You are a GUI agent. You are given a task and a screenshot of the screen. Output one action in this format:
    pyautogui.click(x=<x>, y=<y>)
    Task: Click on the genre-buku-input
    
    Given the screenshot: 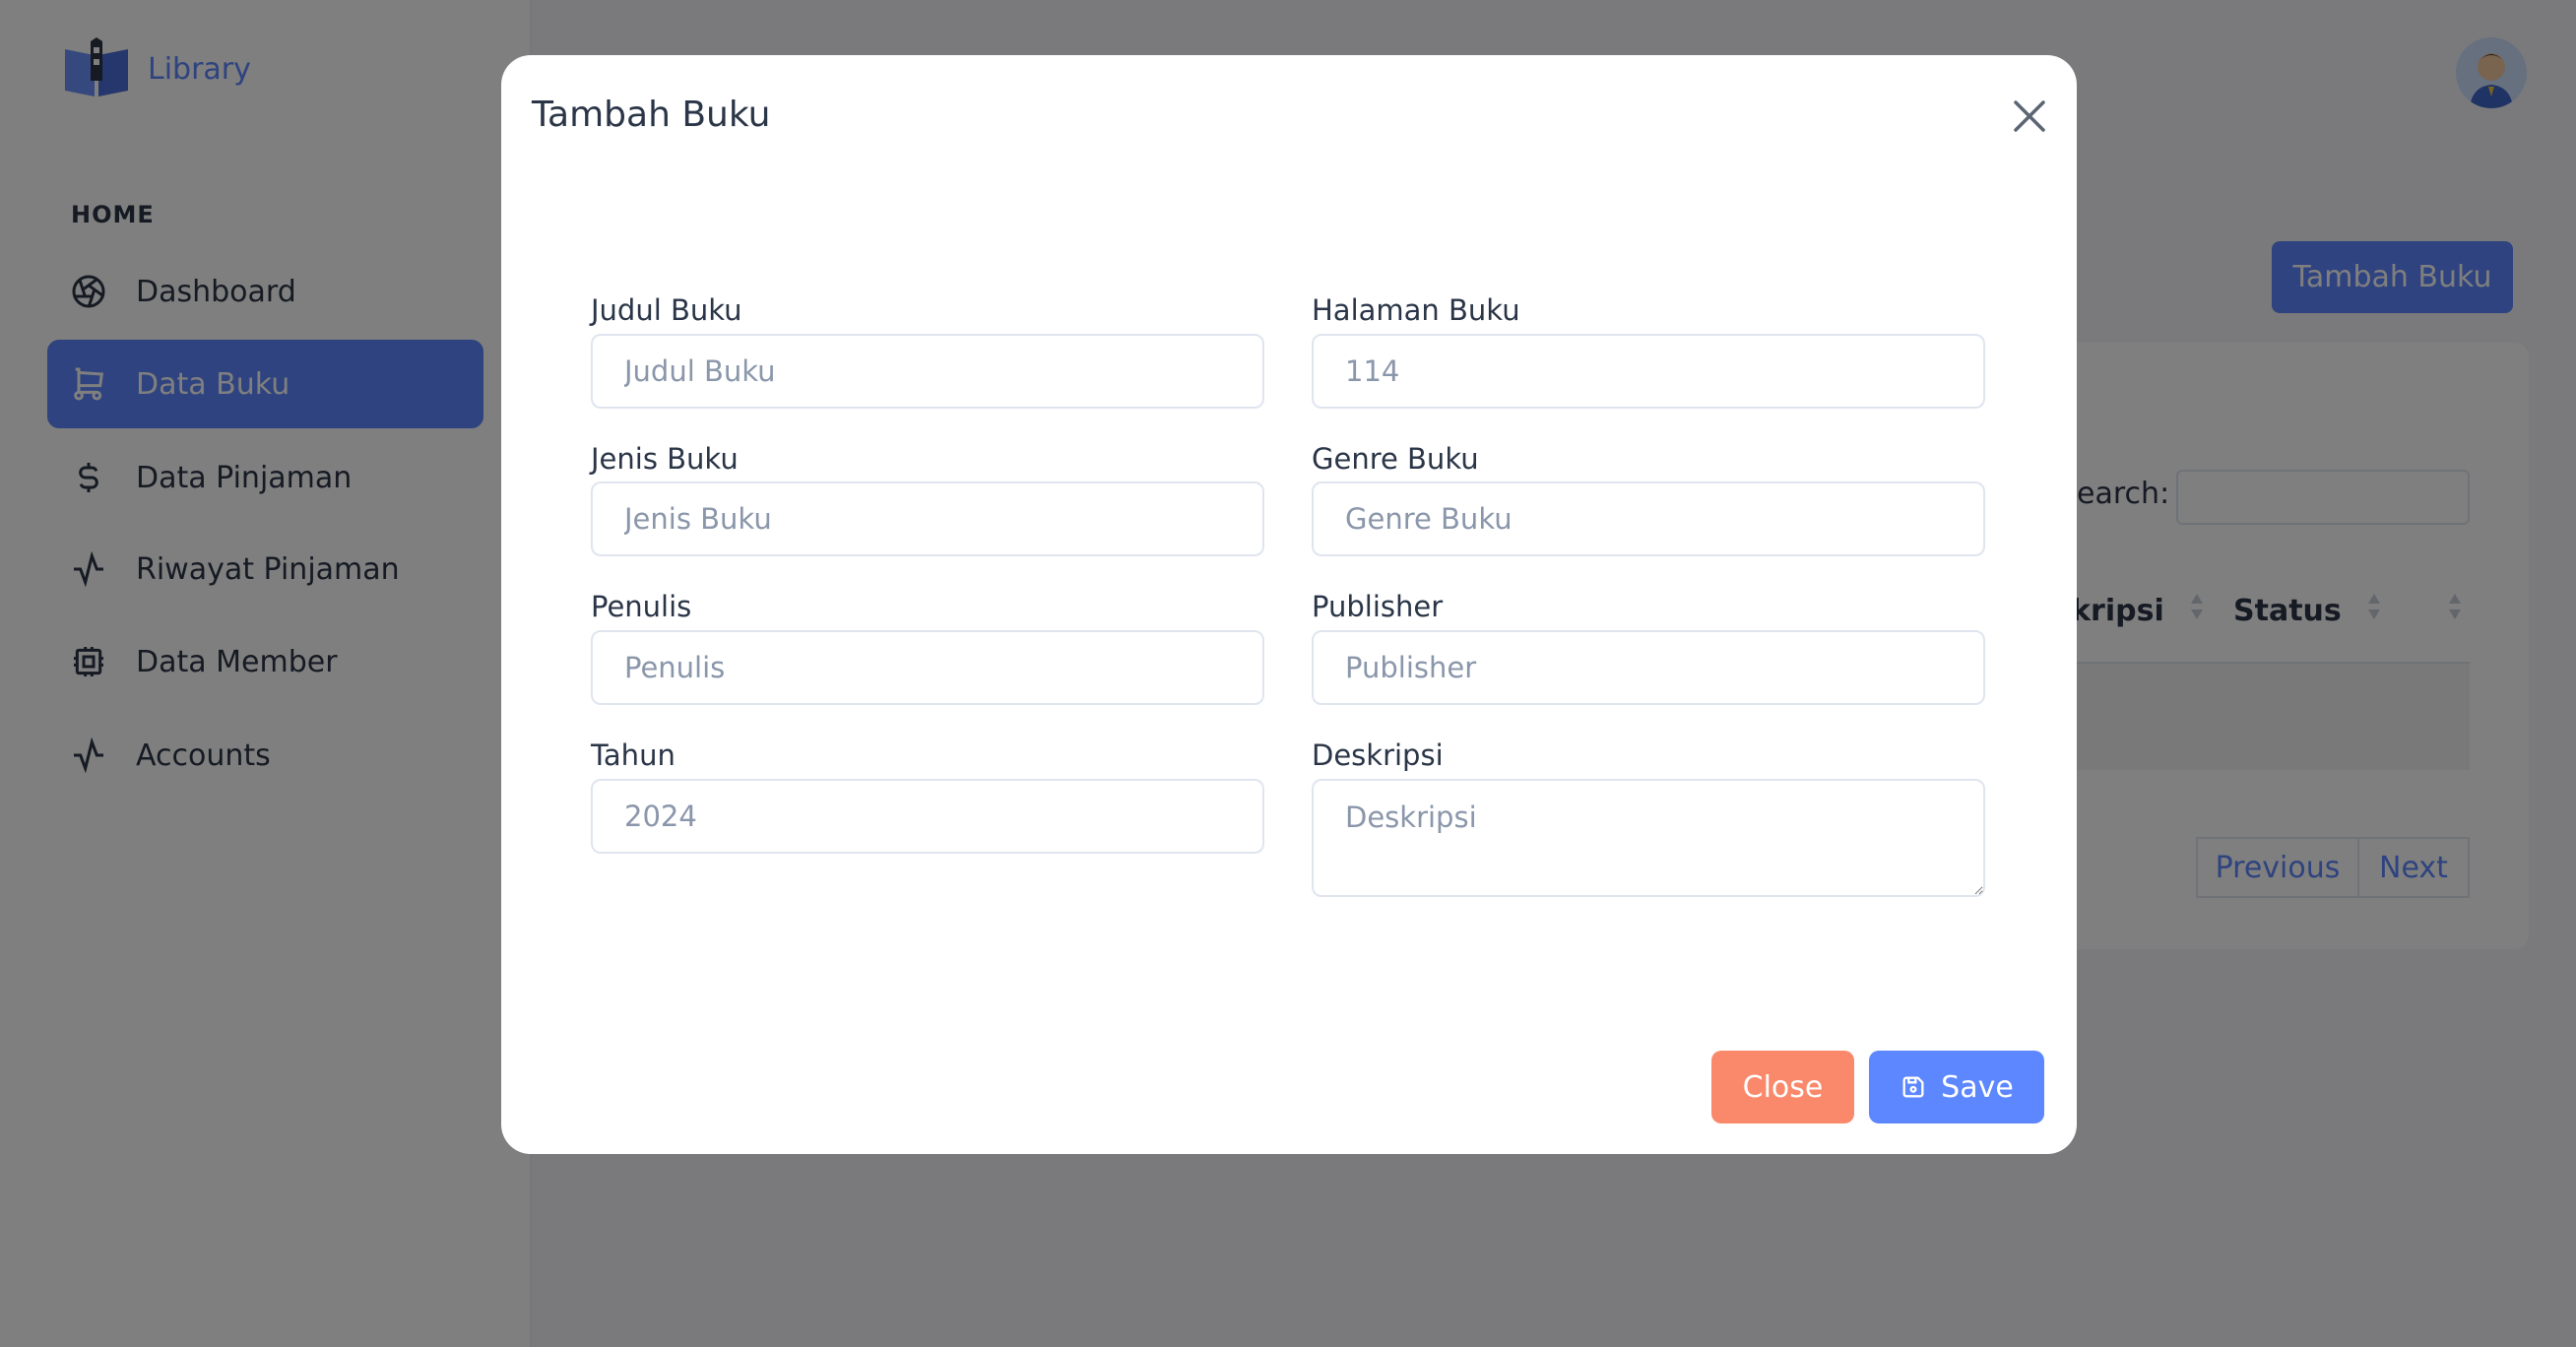 What is the action you would take?
    pyautogui.click(x=1648, y=518)
    